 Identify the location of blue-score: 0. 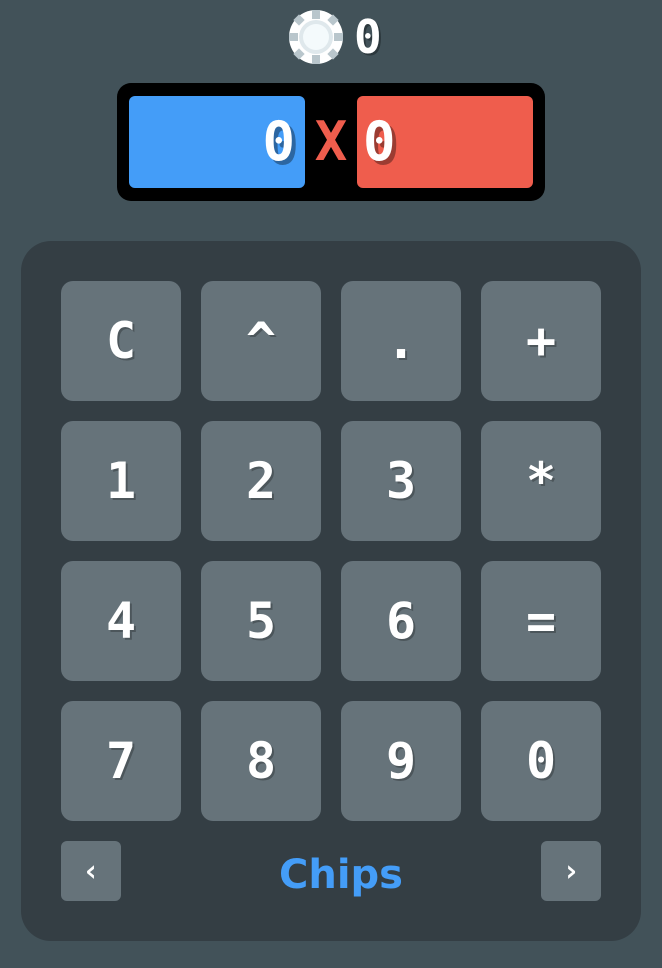
(278, 141).